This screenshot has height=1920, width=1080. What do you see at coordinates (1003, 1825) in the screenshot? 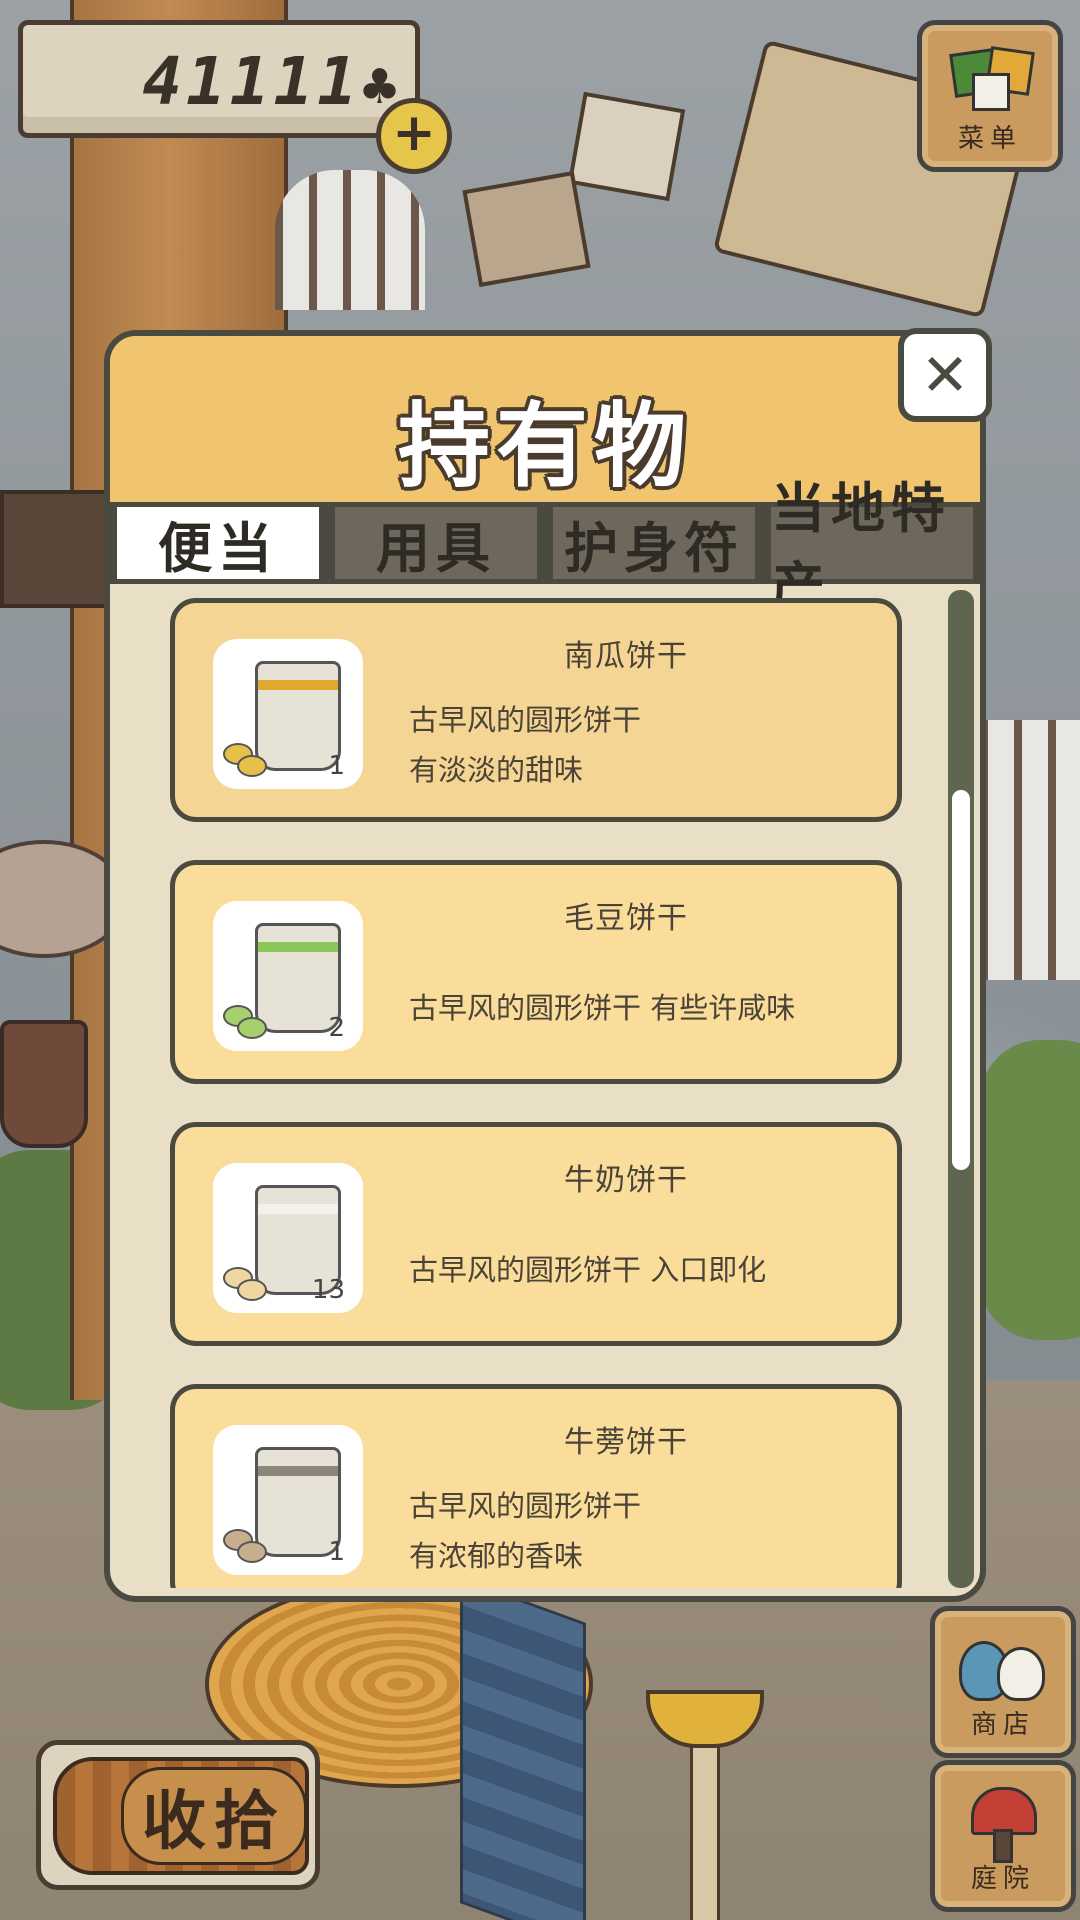
I see `mailbox-icon` at bounding box center [1003, 1825].